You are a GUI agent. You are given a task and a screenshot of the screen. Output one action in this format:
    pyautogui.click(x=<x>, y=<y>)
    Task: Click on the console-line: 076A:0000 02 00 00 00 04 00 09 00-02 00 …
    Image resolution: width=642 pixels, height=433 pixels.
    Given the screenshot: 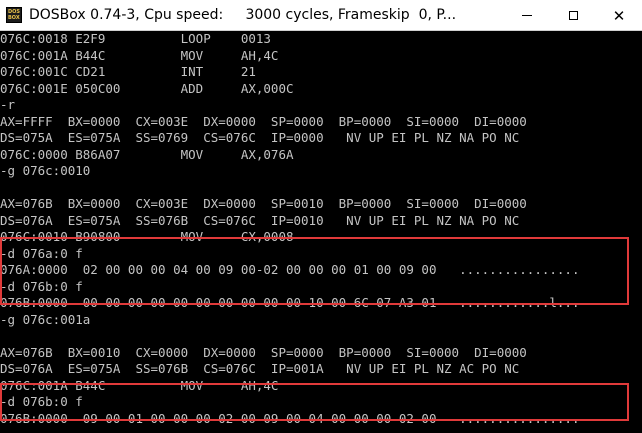 What is the action you would take?
    pyautogui.click(x=290, y=269)
    